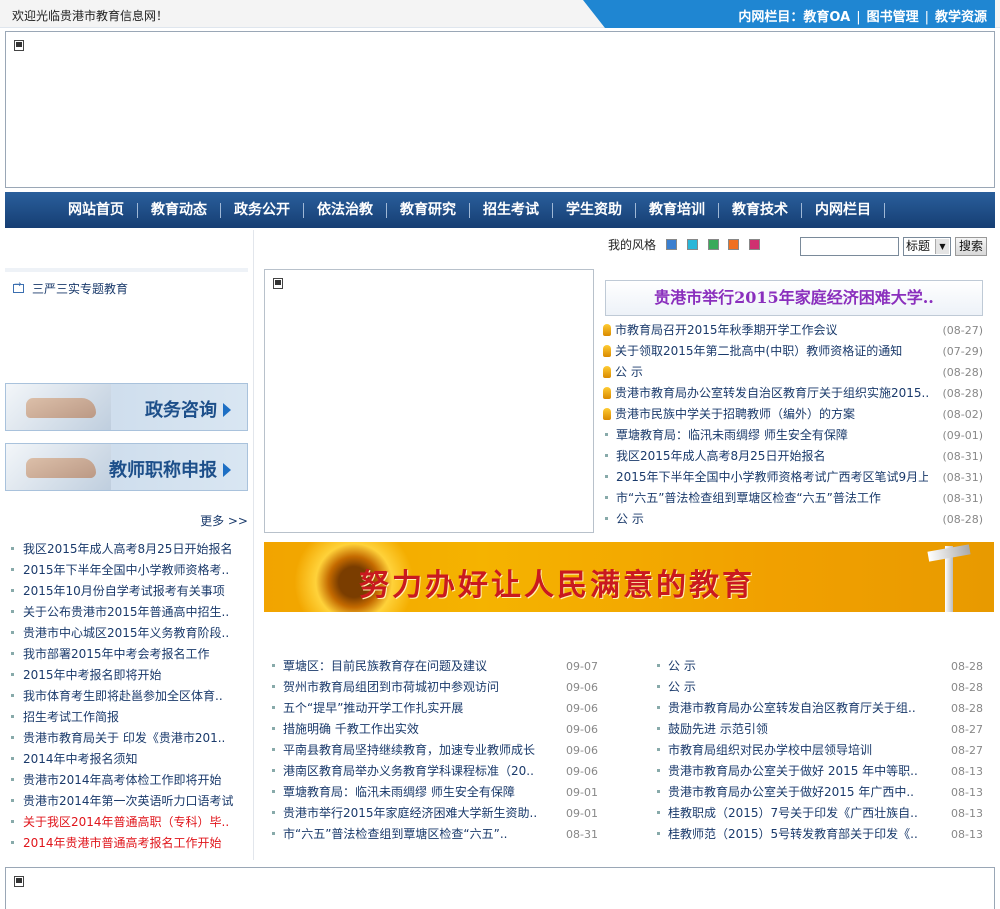  I want to click on style-selector: 我的风格, so click(684, 244).